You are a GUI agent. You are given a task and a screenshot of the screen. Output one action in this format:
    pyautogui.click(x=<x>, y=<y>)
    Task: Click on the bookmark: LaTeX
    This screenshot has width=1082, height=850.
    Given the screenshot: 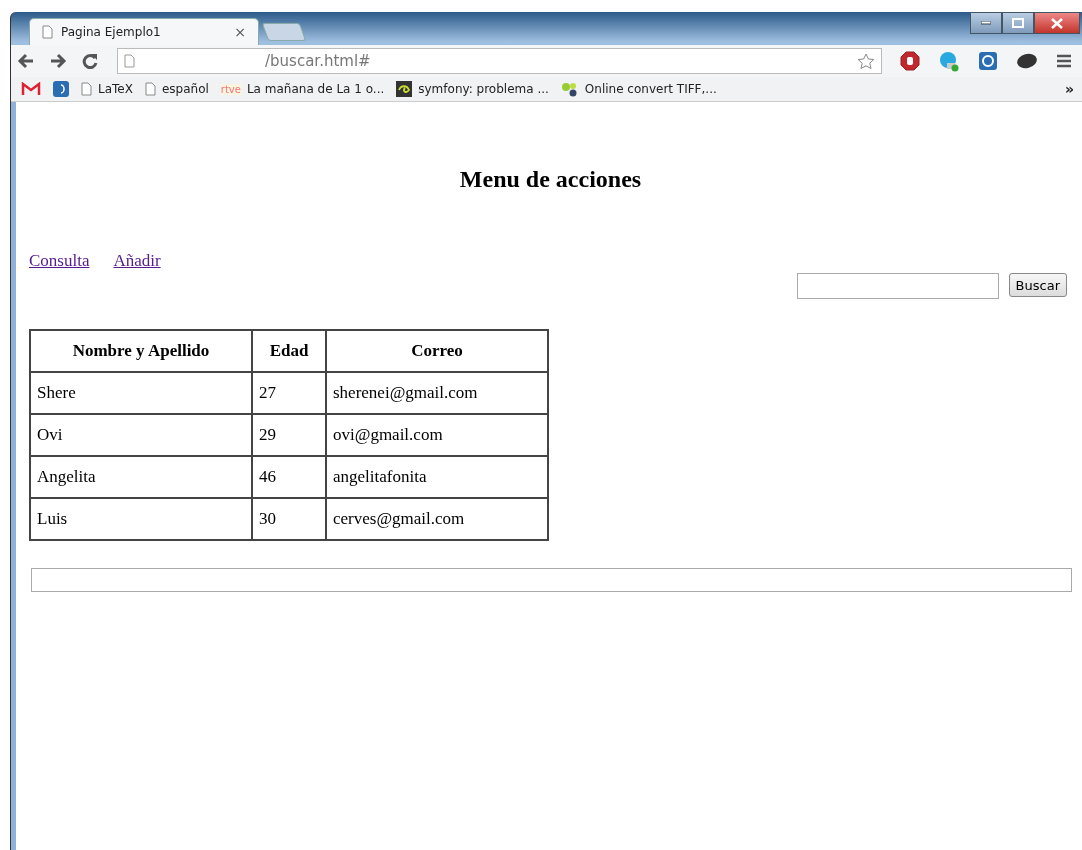 What is the action you would take?
    pyautogui.click(x=107, y=89)
    